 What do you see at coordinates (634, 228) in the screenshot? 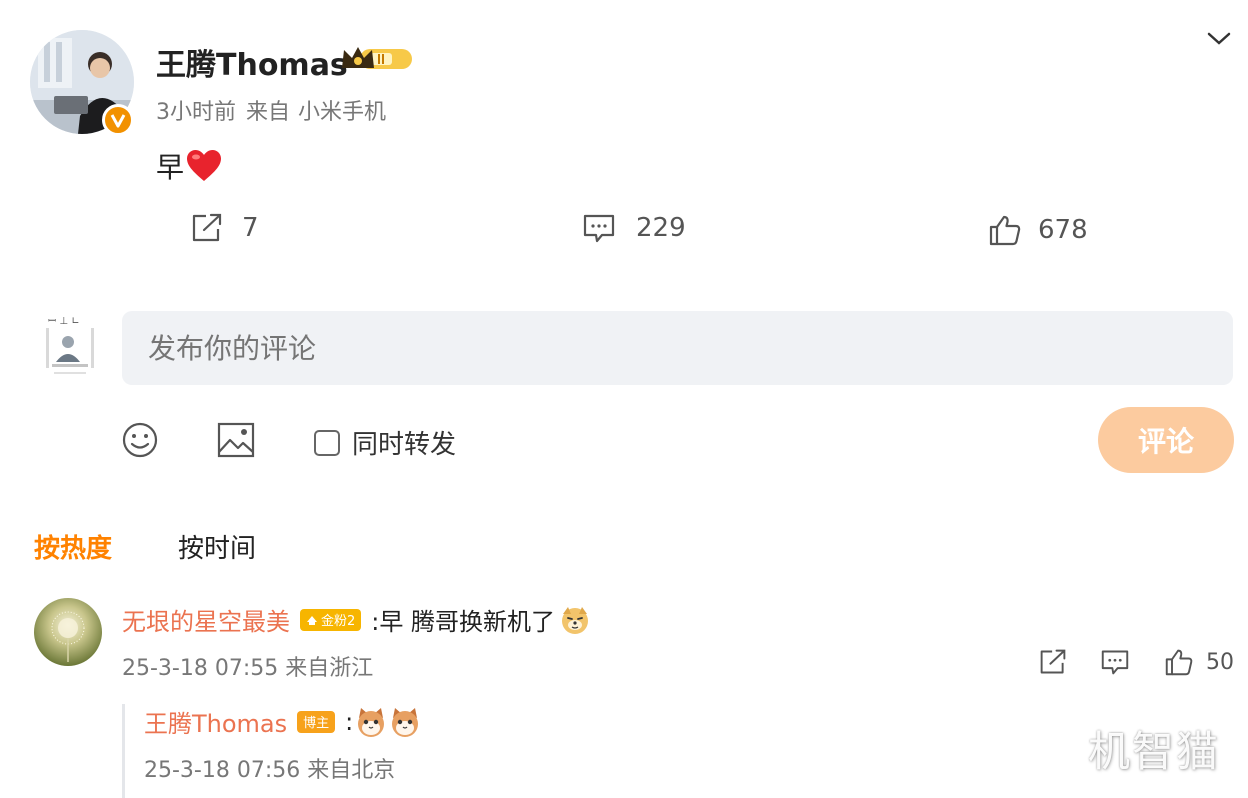
I see `comment-button: 229` at bounding box center [634, 228].